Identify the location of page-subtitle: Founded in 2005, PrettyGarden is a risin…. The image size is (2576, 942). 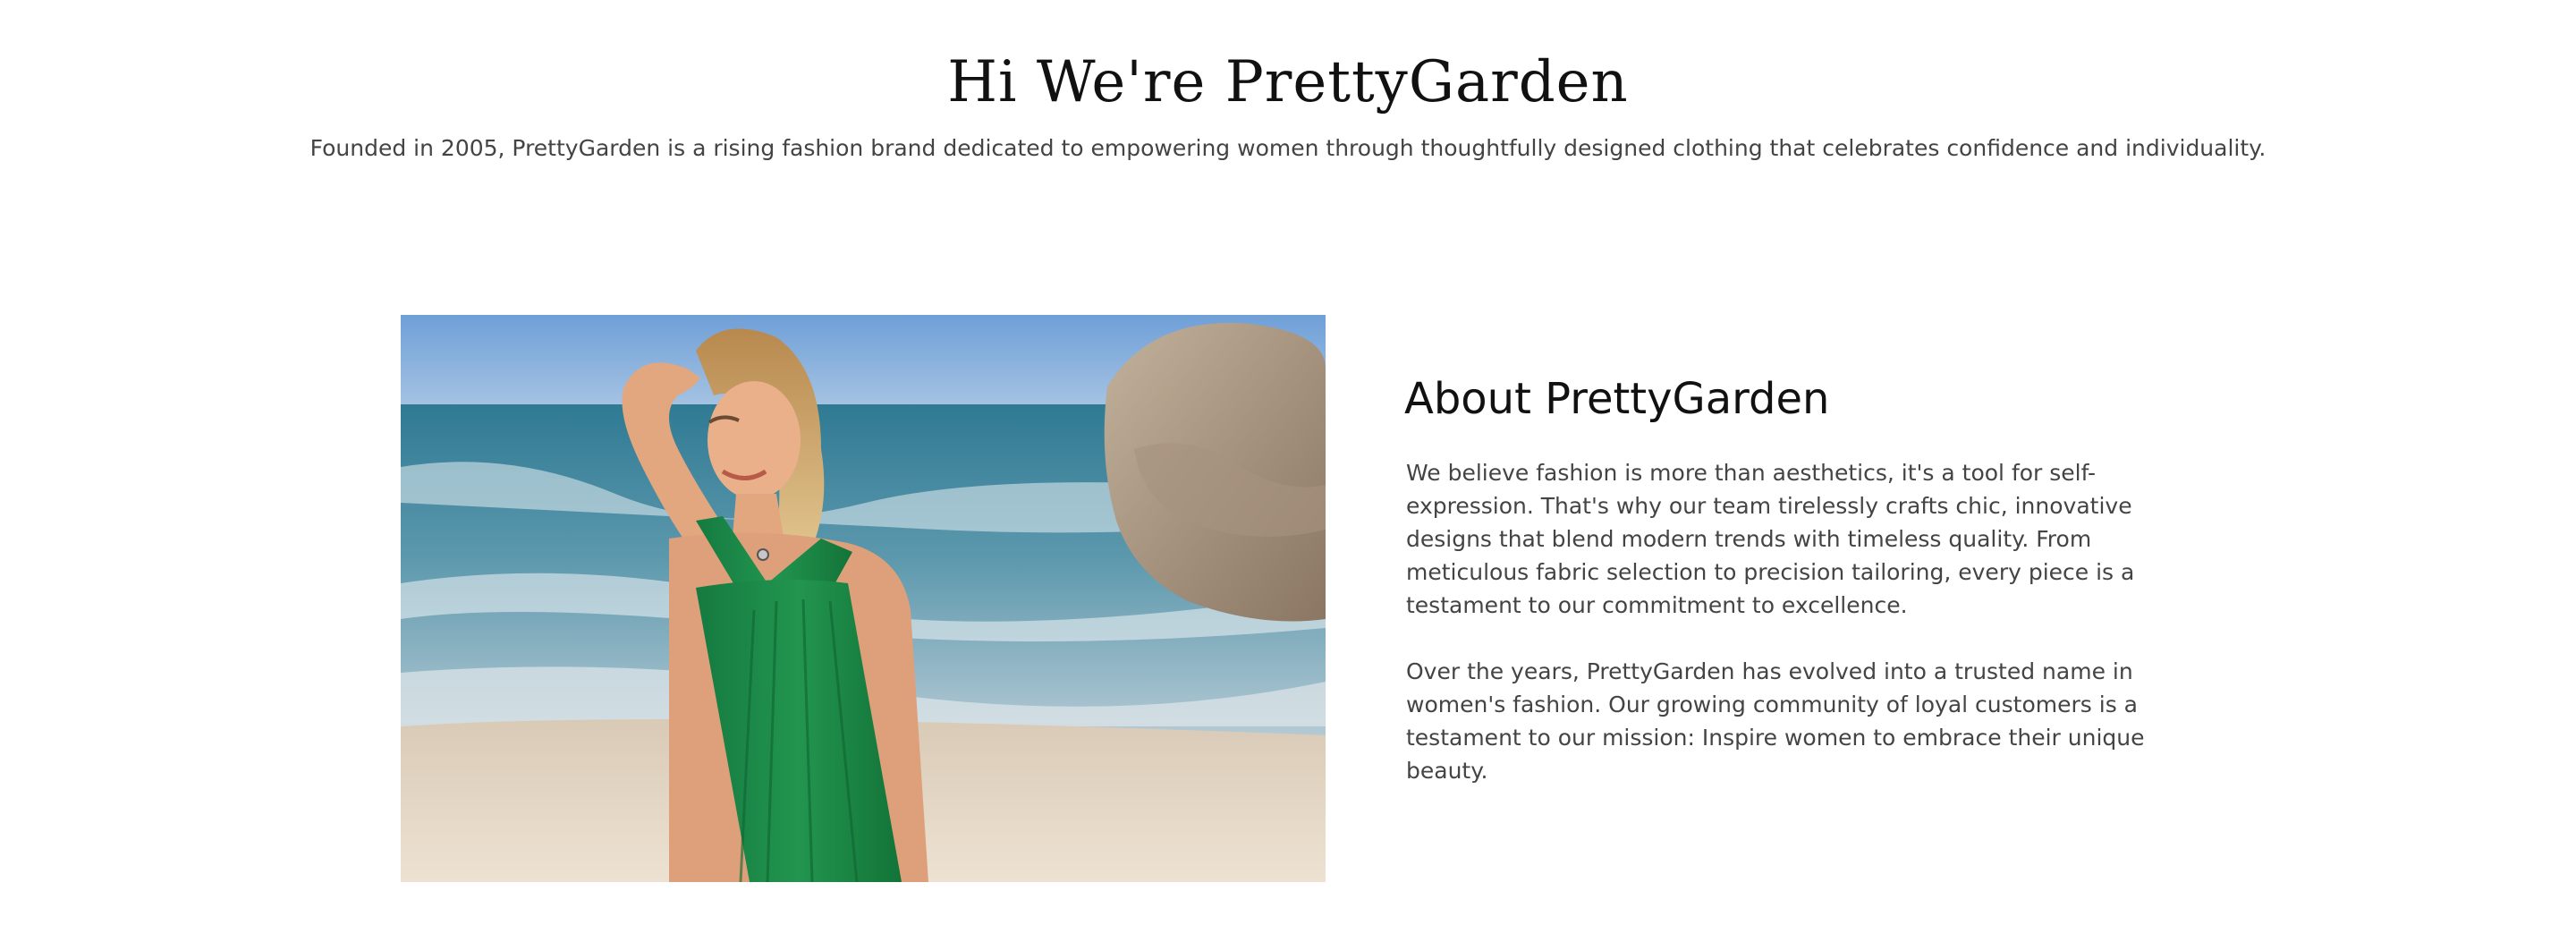
(1288, 148).